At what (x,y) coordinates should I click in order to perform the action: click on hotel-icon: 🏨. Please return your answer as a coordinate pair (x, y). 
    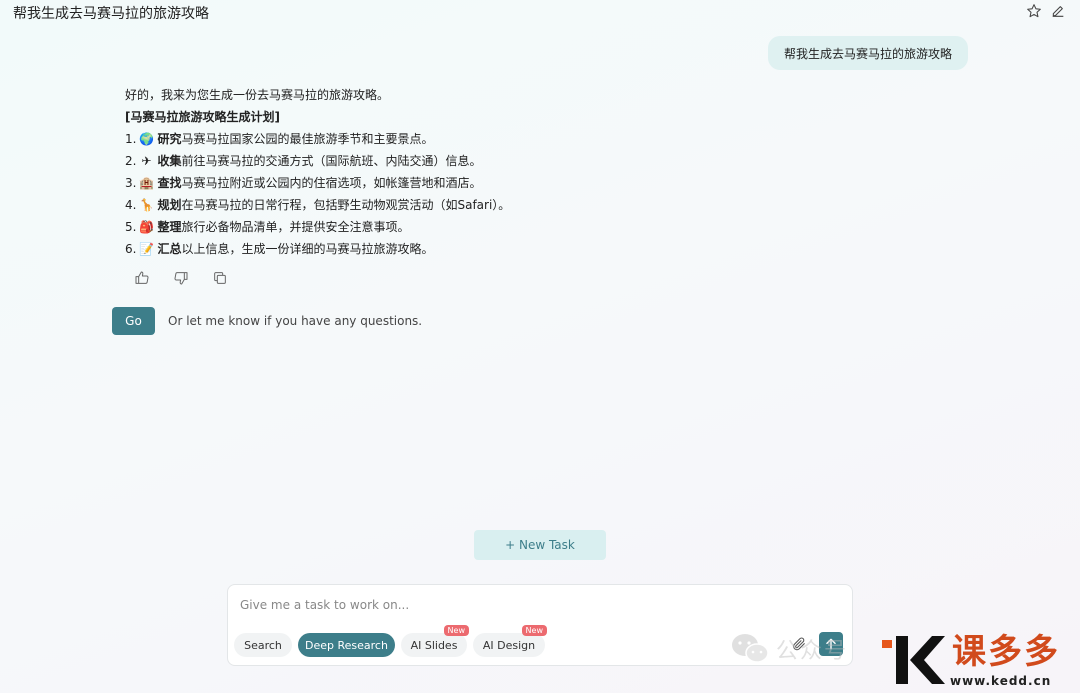
    Looking at the image, I should click on (146, 183).